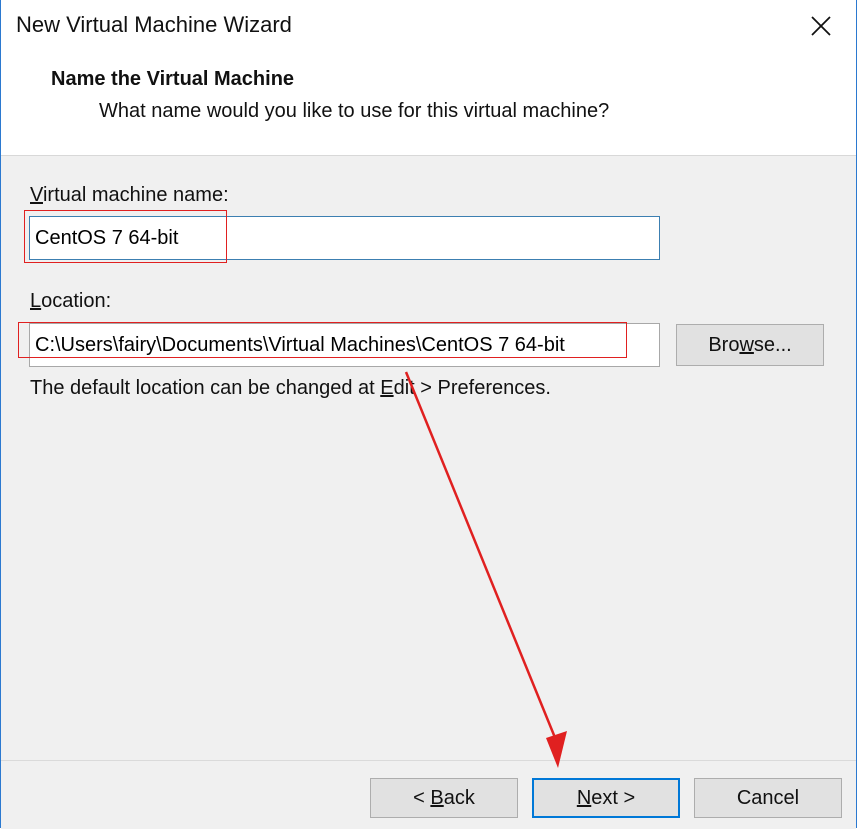 The width and height of the screenshot is (857, 829). What do you see at coordinates (472, 388) in the screenshot?
I see `hint-text-post: dit > Preferences.` at bounding box center [472, 388].